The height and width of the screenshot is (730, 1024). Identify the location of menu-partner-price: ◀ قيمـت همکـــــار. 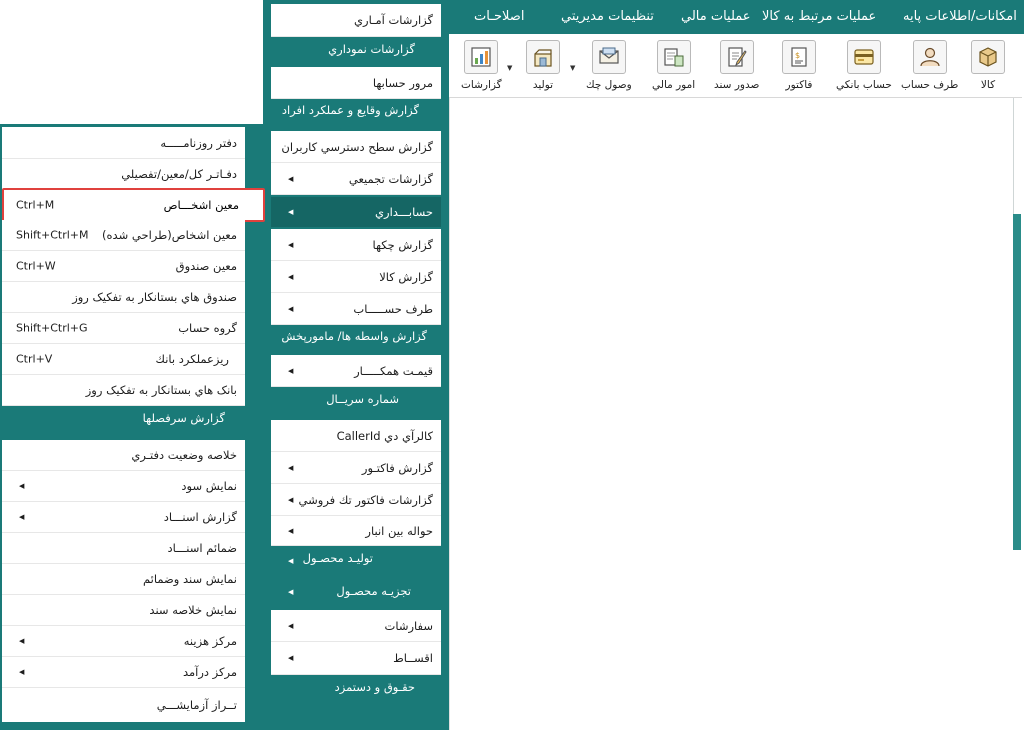
(356, 371).